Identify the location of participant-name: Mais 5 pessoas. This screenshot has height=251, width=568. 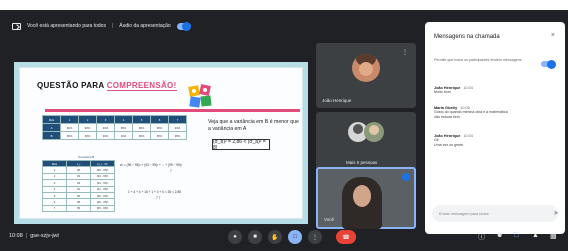
(362, 162).